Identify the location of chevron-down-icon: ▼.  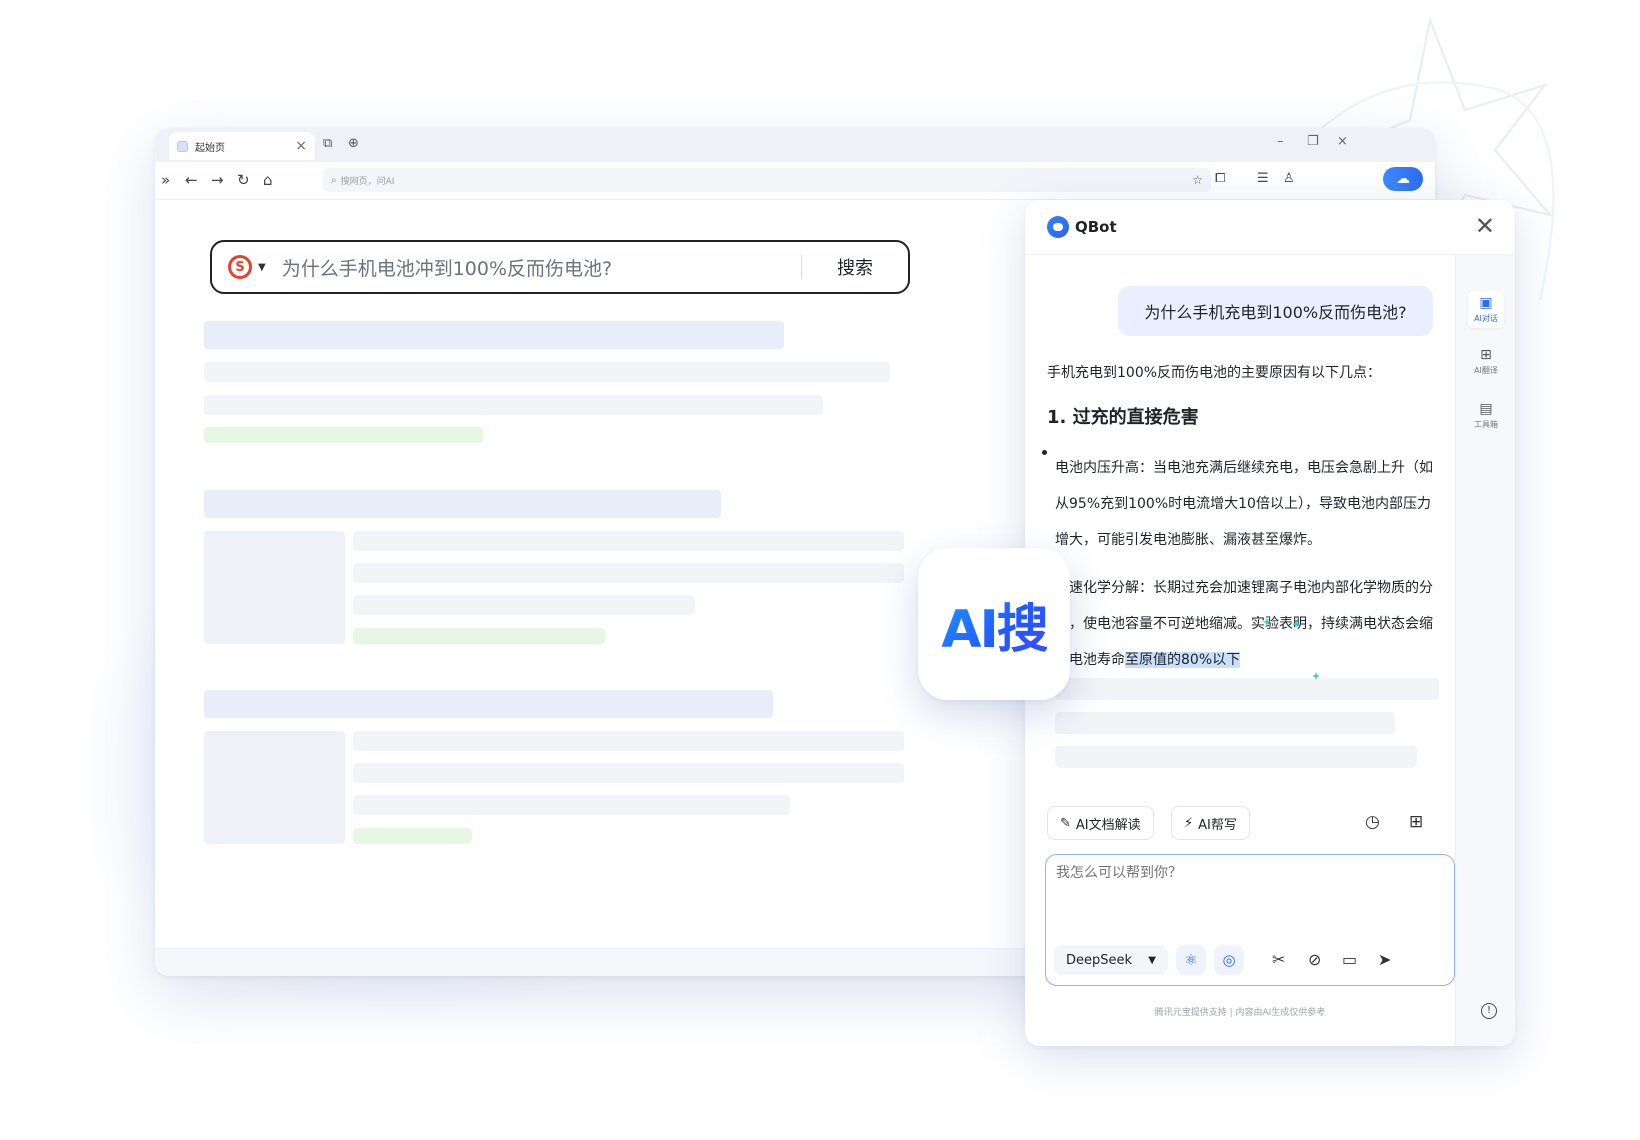
(1152, 960).